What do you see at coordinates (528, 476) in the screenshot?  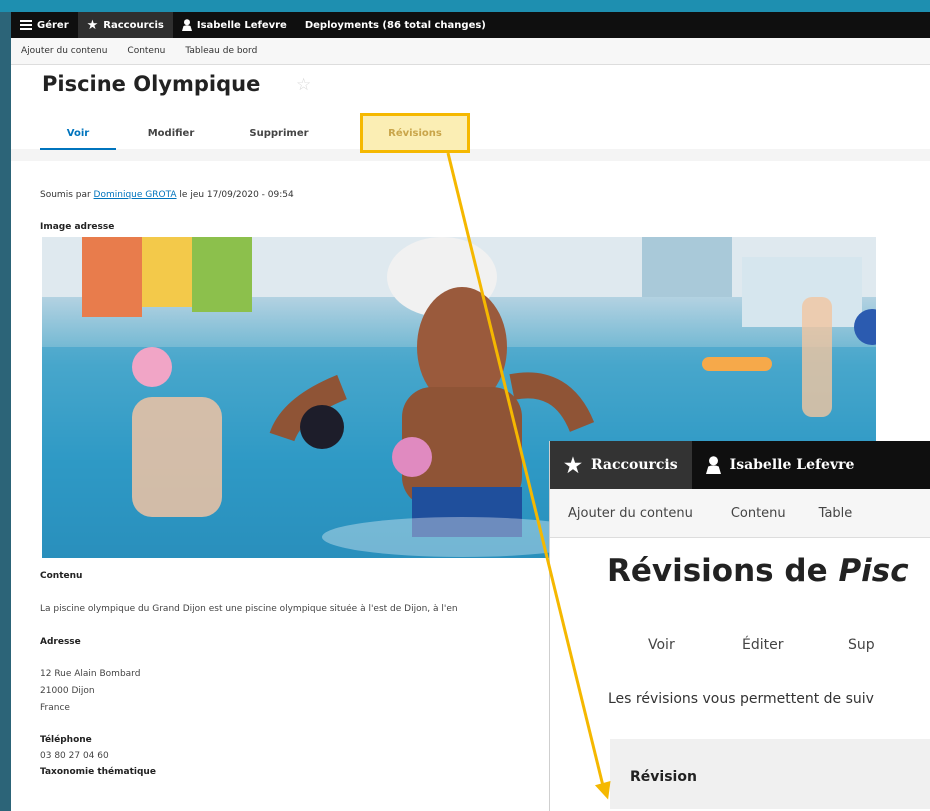 I see `callout-arrow` at bounding box center [528, 476].